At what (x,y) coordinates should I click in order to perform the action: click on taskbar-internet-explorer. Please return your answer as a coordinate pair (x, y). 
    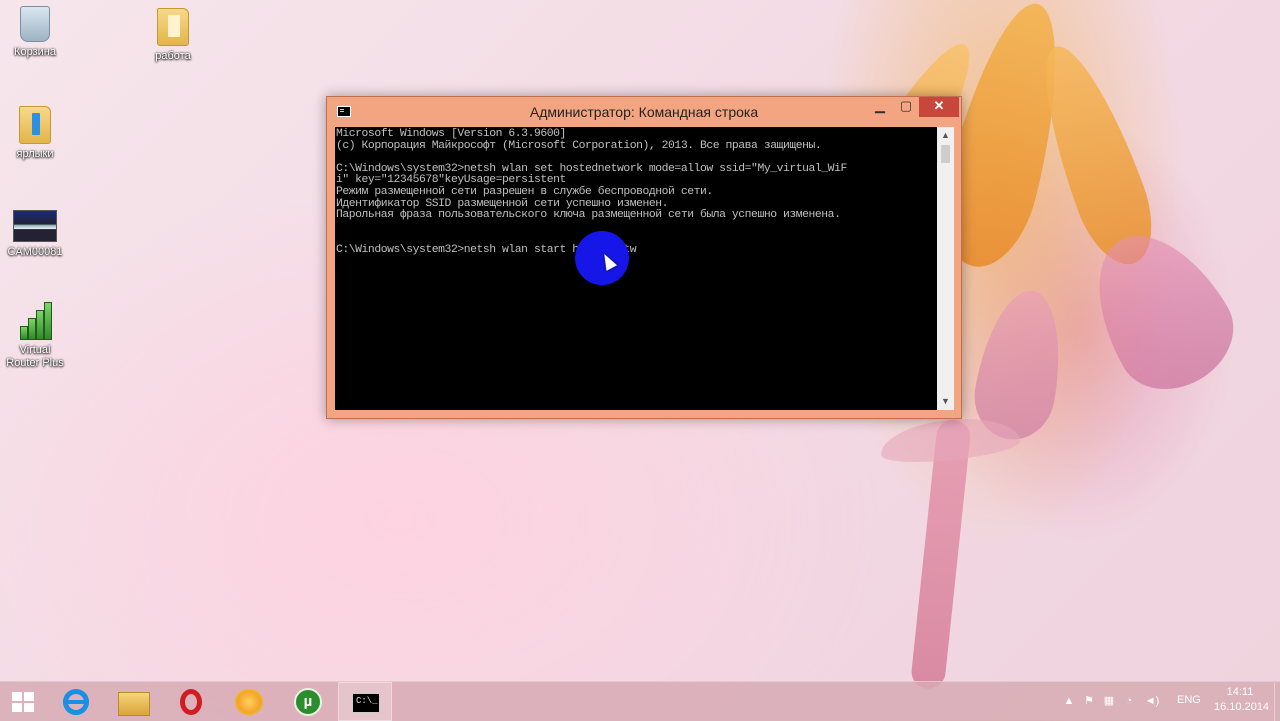
    Looking at the image, I should click on (75, 701).